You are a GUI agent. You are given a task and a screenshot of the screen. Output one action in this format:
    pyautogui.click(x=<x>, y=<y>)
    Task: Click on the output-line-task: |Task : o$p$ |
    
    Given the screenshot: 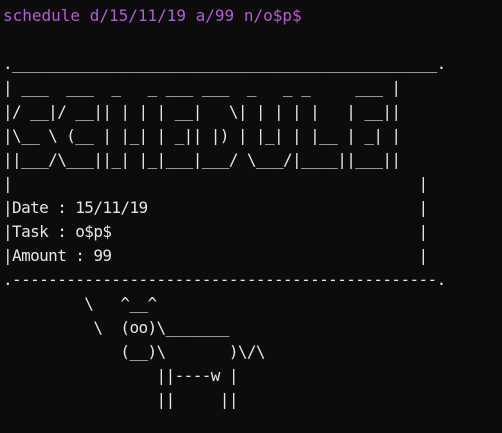 What is the action you would take?
    pyautogui.click(x=215, y=231)
    